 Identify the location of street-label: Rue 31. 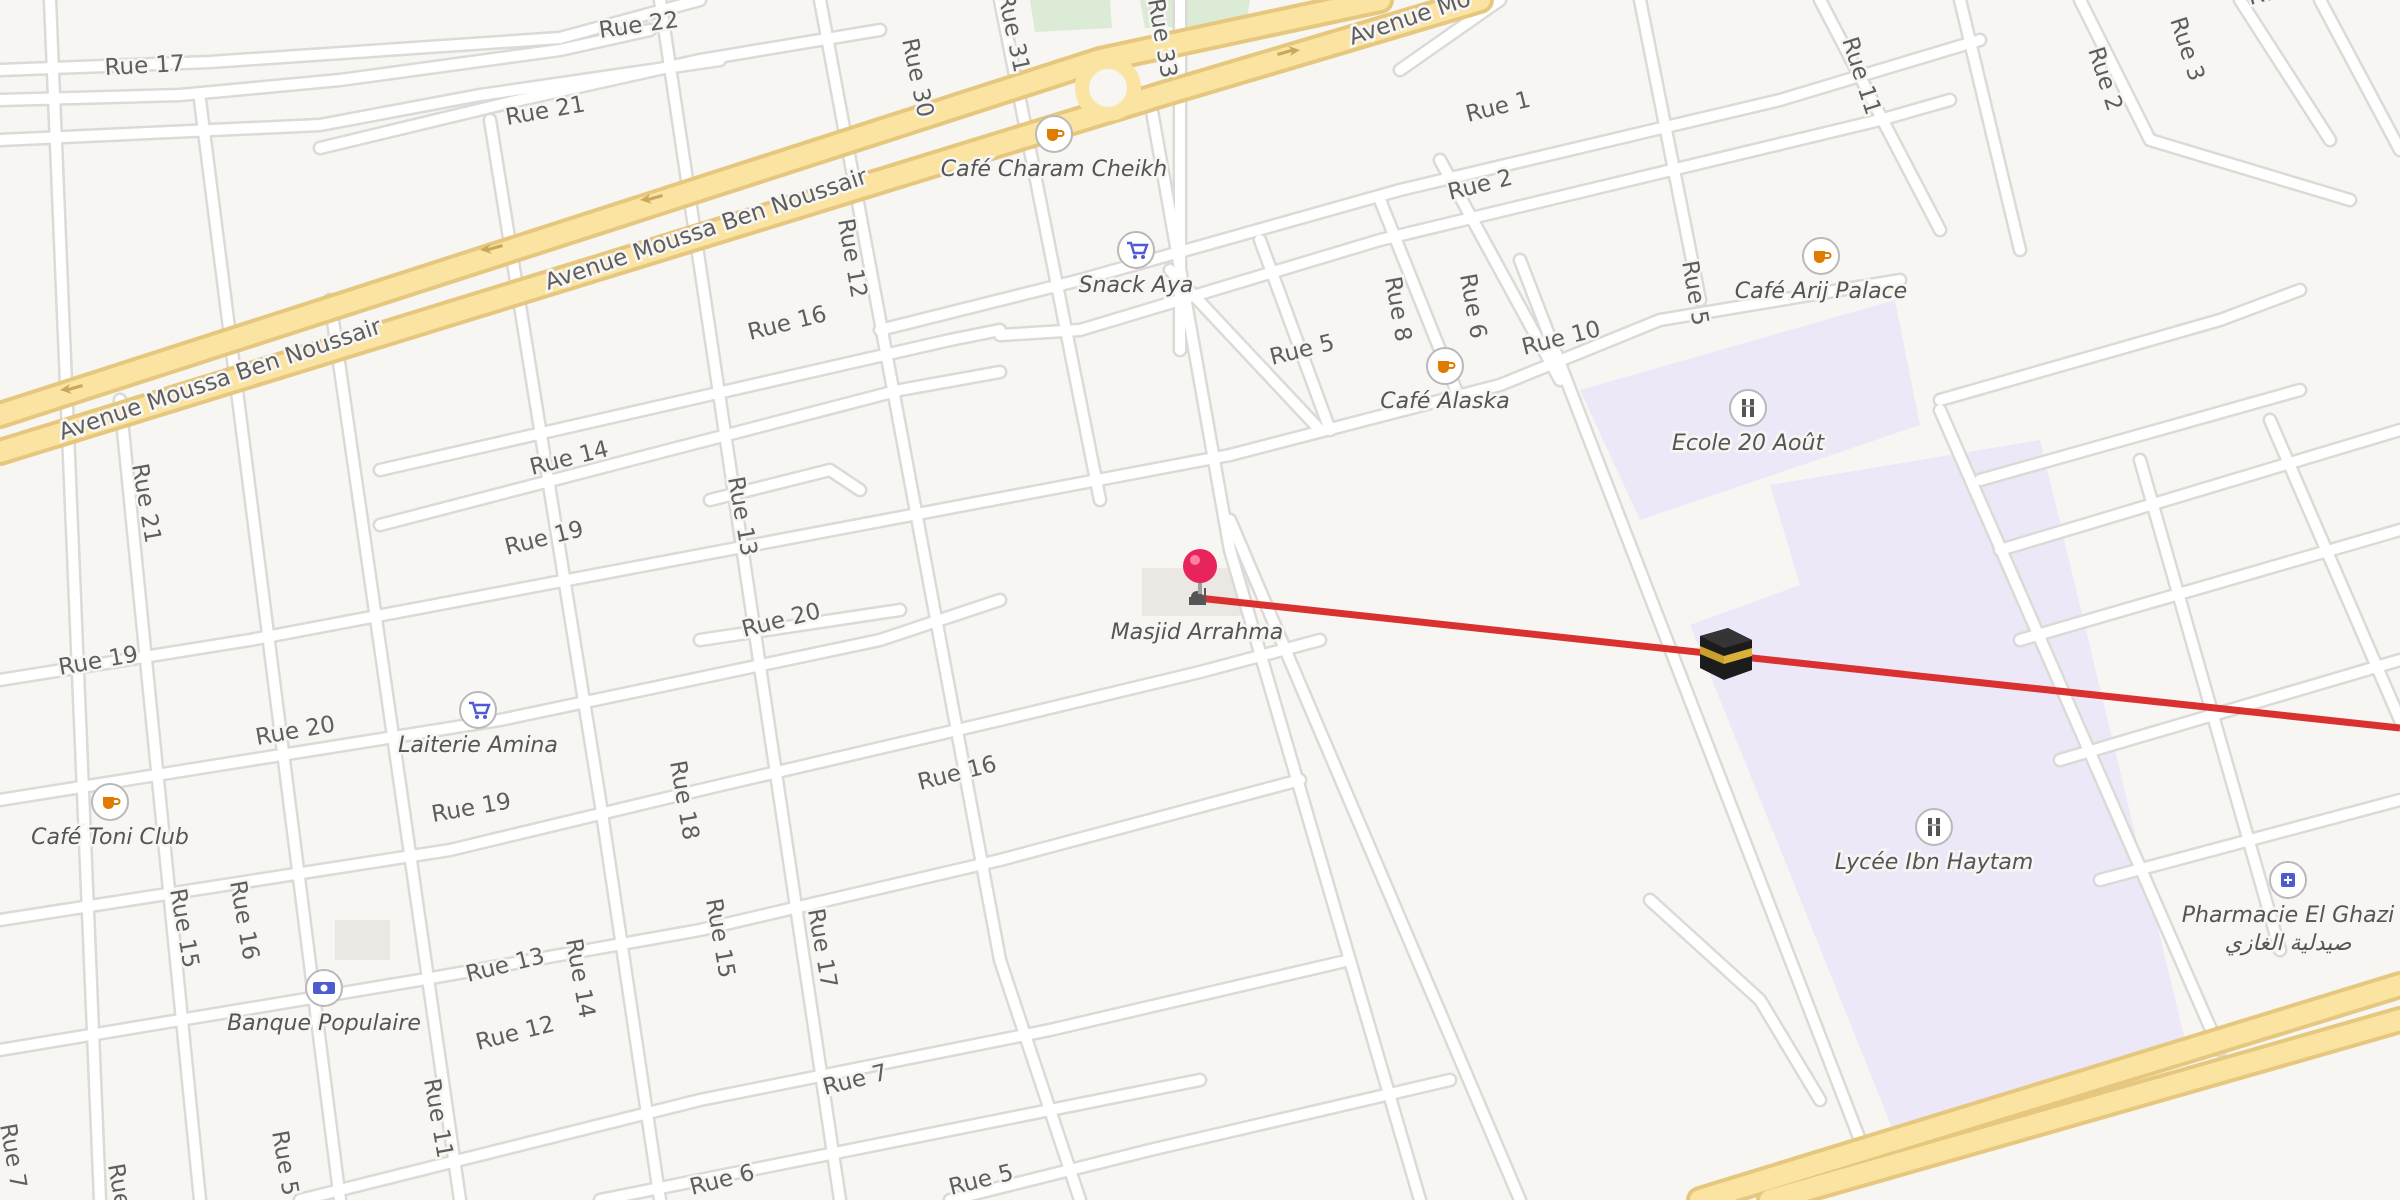
(1013, 37).